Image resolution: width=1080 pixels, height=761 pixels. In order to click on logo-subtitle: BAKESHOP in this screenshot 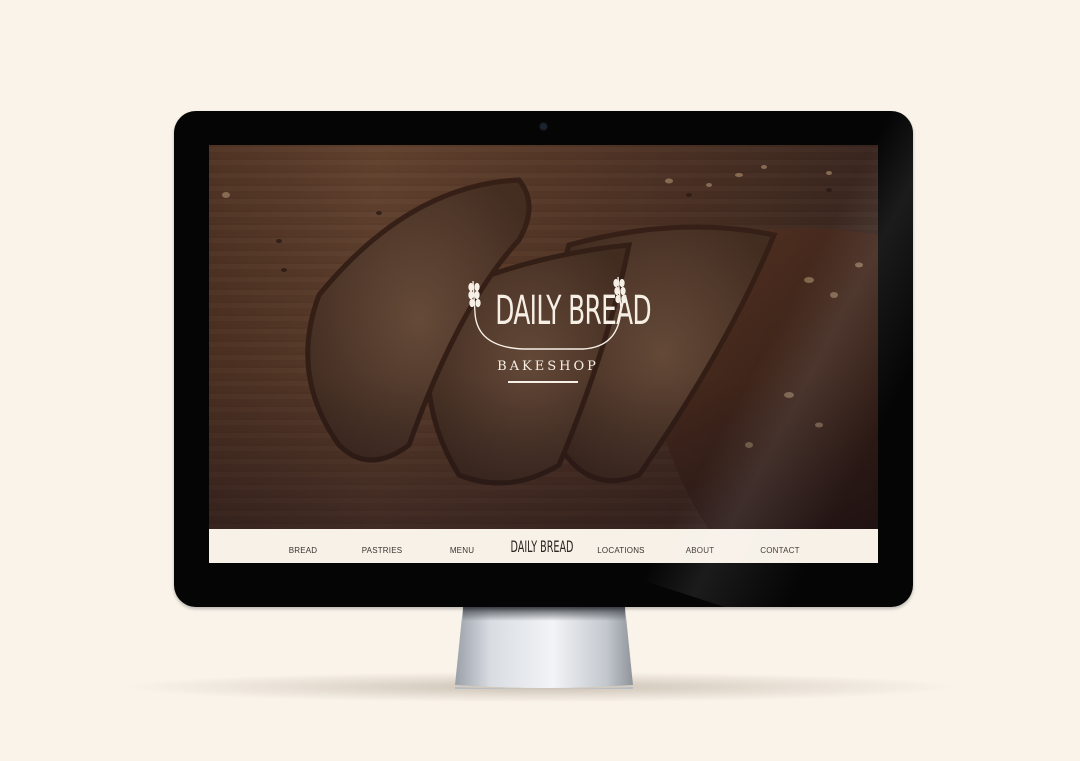, I will do `click(548, 366)`.